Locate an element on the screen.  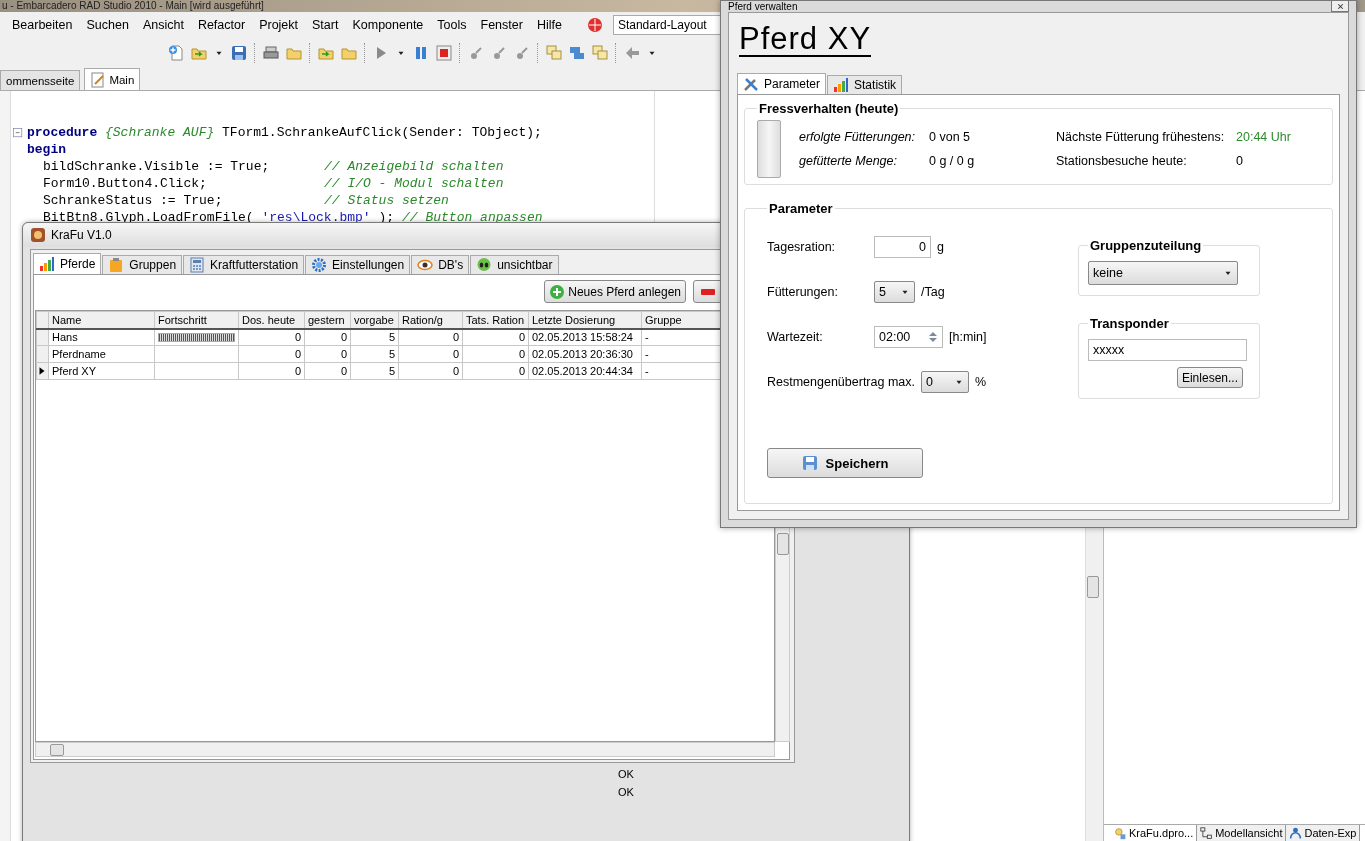
tab: Gruppen is located at coordinates (142, 264).